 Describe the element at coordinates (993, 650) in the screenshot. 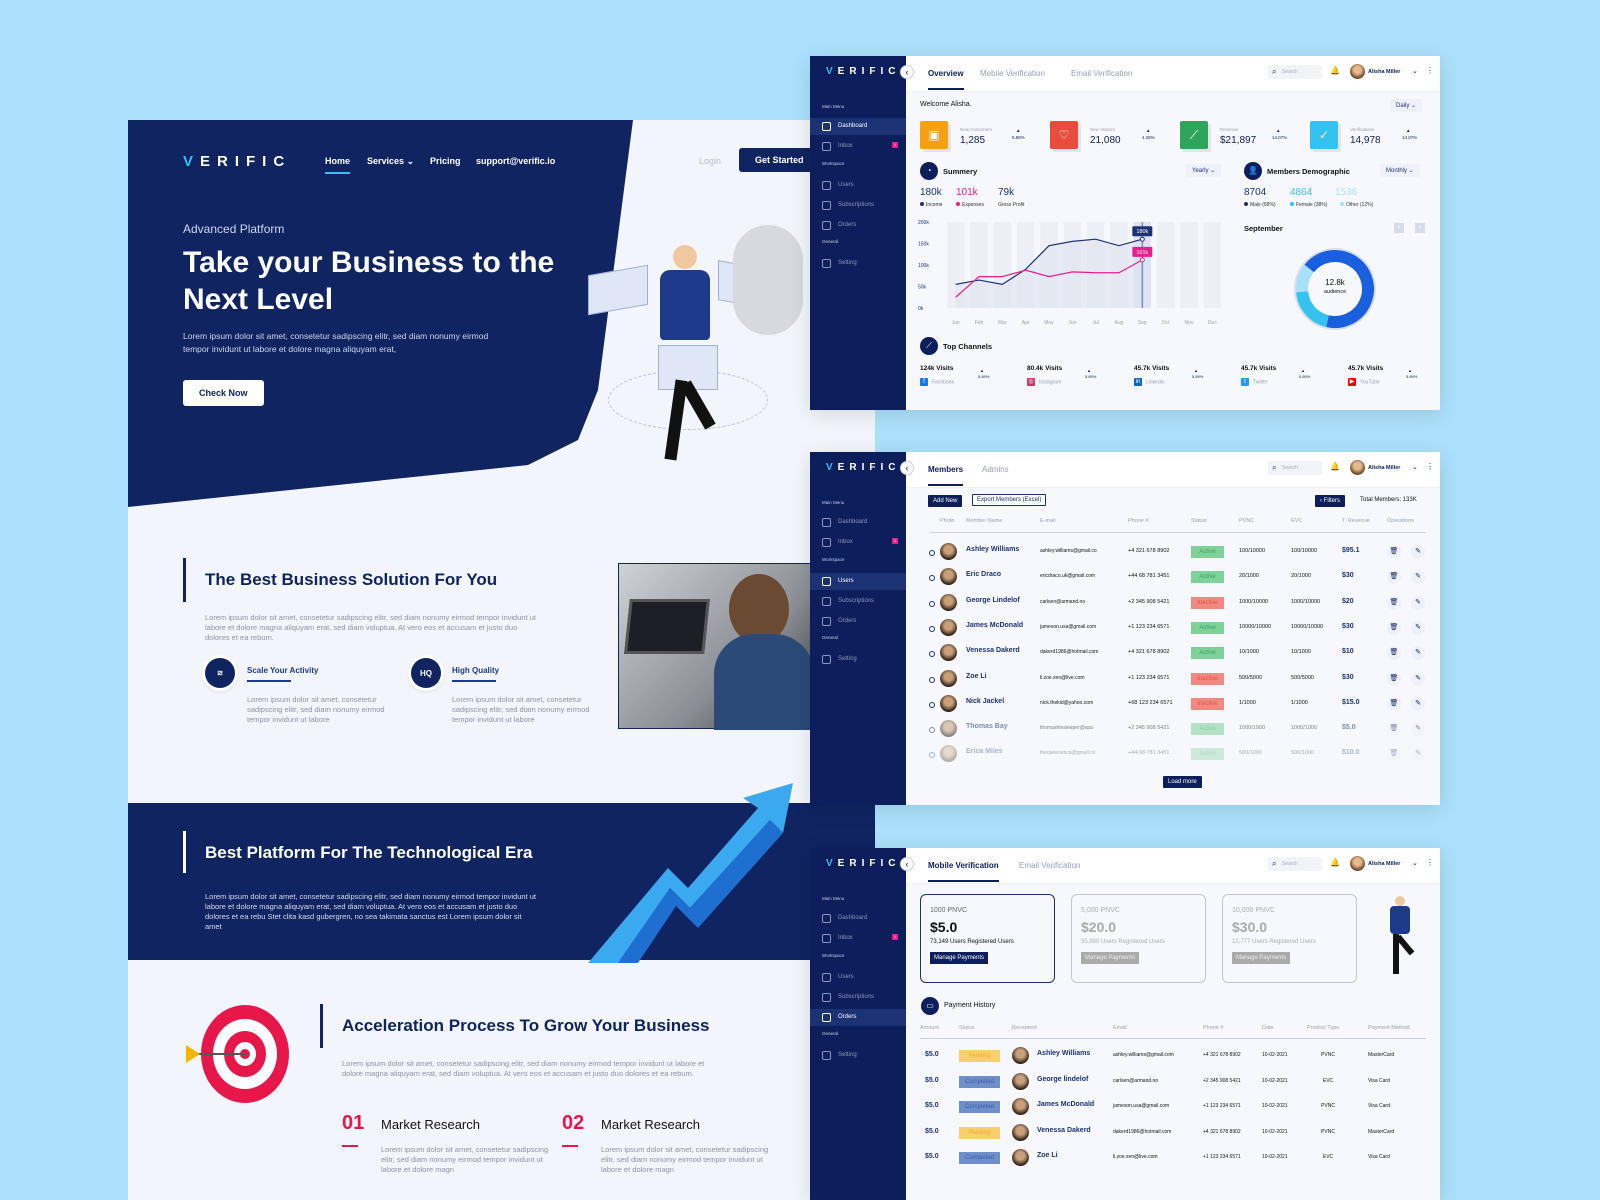

I see `member-name: Venessa Dakerd` at that location.